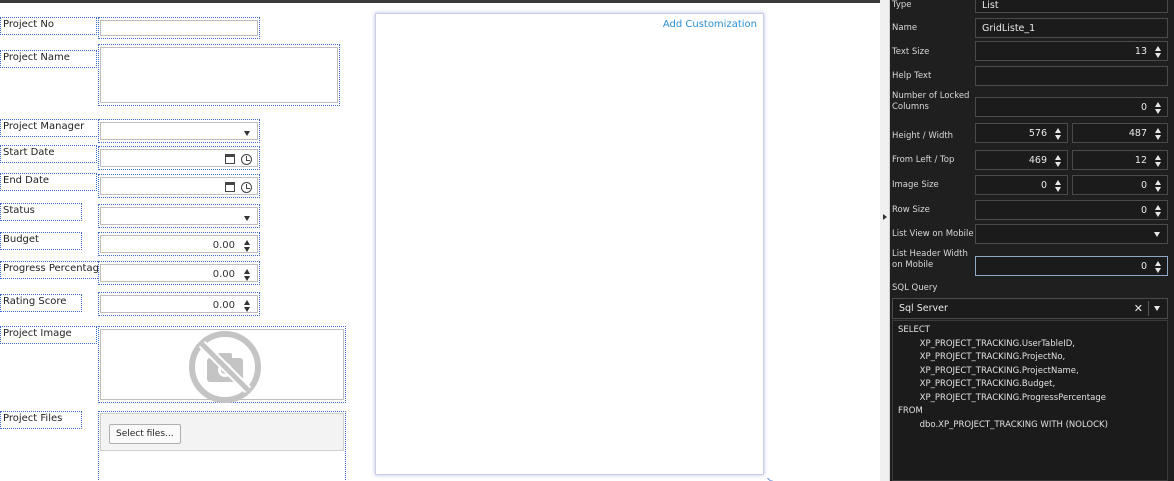 The height and width of the screenshot is (481, 1174). Describe the element at coordinates (41, 420) in the screenshot. I see `project-files-label: Project Files` at that location.